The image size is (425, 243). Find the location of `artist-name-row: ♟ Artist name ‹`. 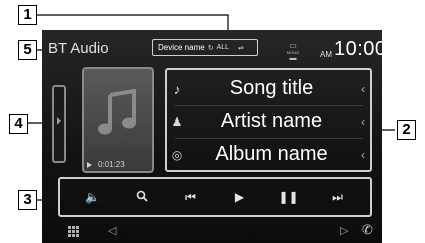

artist-name-row: ♟ Artist name ‹ is located at coordinates (268, 121).